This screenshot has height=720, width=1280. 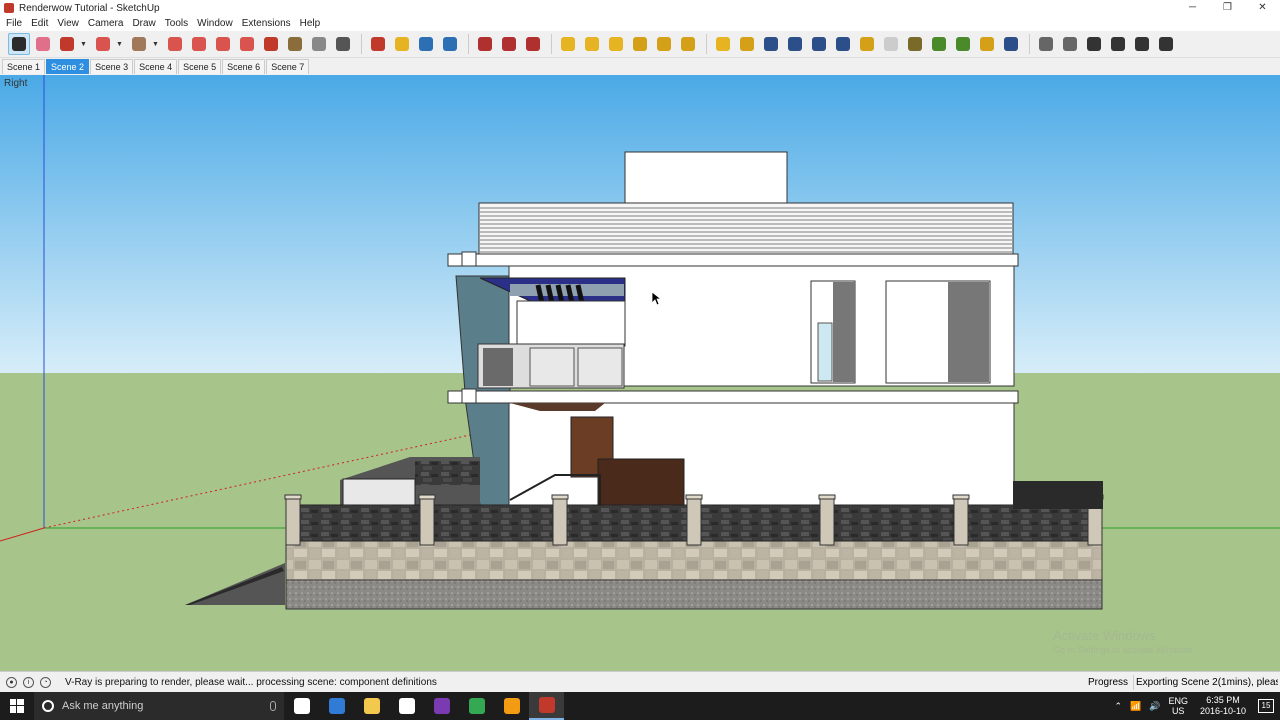 I want to click on menu-draw: Draw, so click(x=143, y=23).